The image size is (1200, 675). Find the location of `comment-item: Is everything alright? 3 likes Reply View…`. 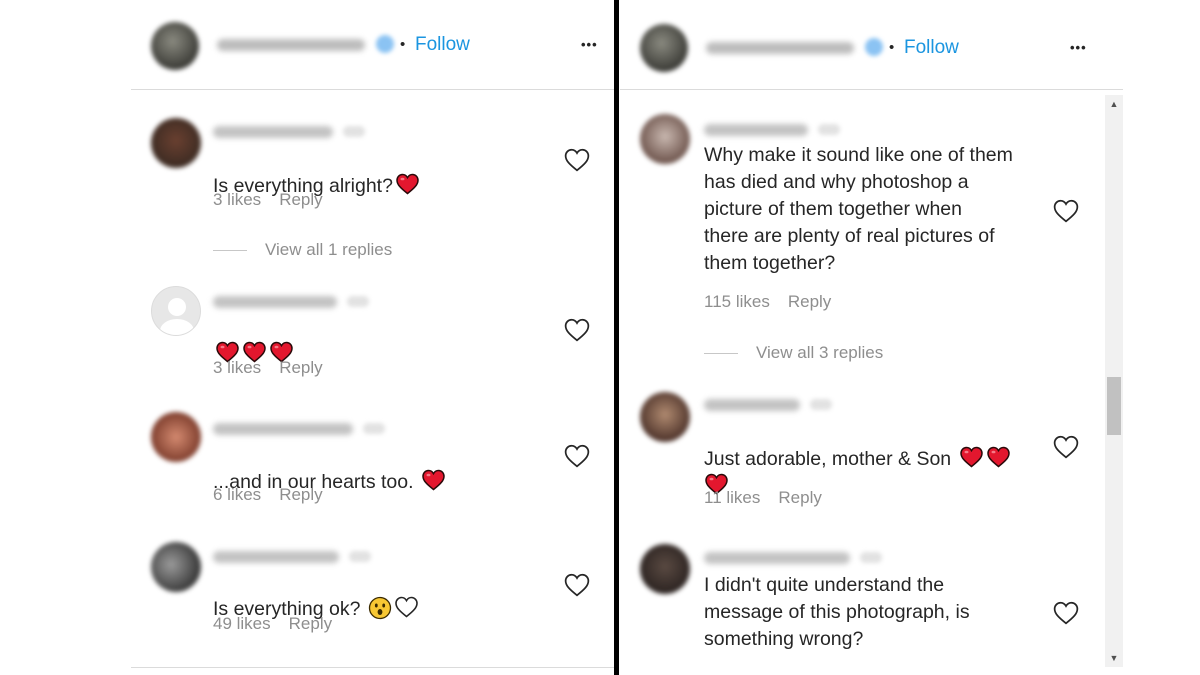

comment-item: Is everything alright? 3 likes Reply View… is located at coordinates (373, 192).